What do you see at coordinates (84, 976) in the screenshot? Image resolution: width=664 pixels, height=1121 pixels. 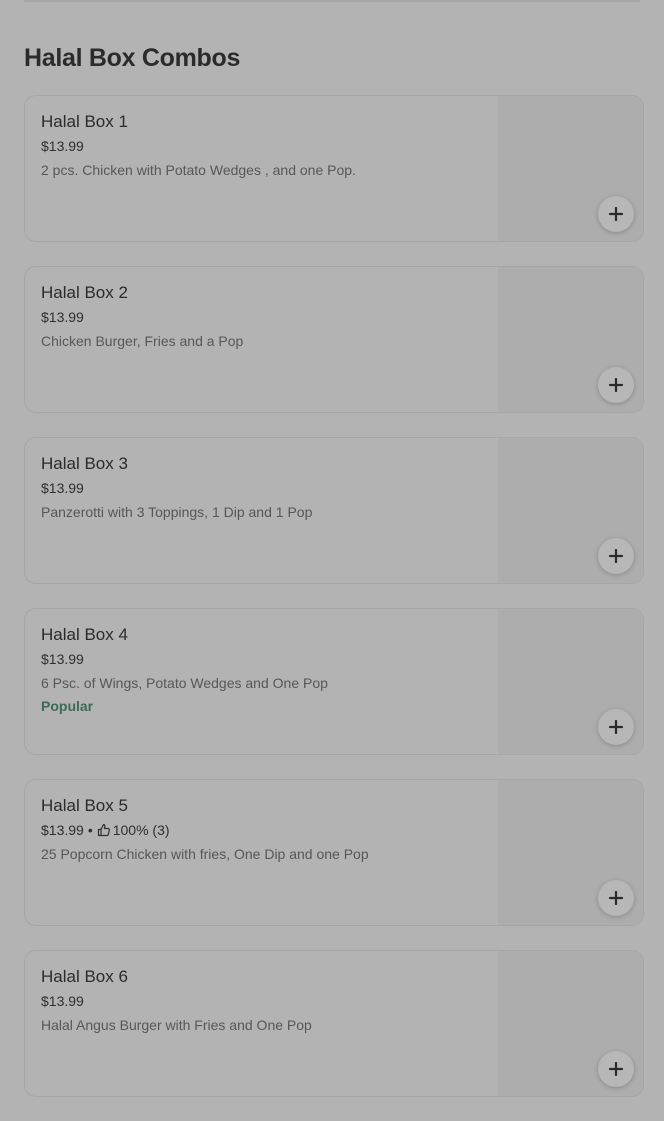 I see `item-name: Halal Box 6` at bounding box center [84, 976].